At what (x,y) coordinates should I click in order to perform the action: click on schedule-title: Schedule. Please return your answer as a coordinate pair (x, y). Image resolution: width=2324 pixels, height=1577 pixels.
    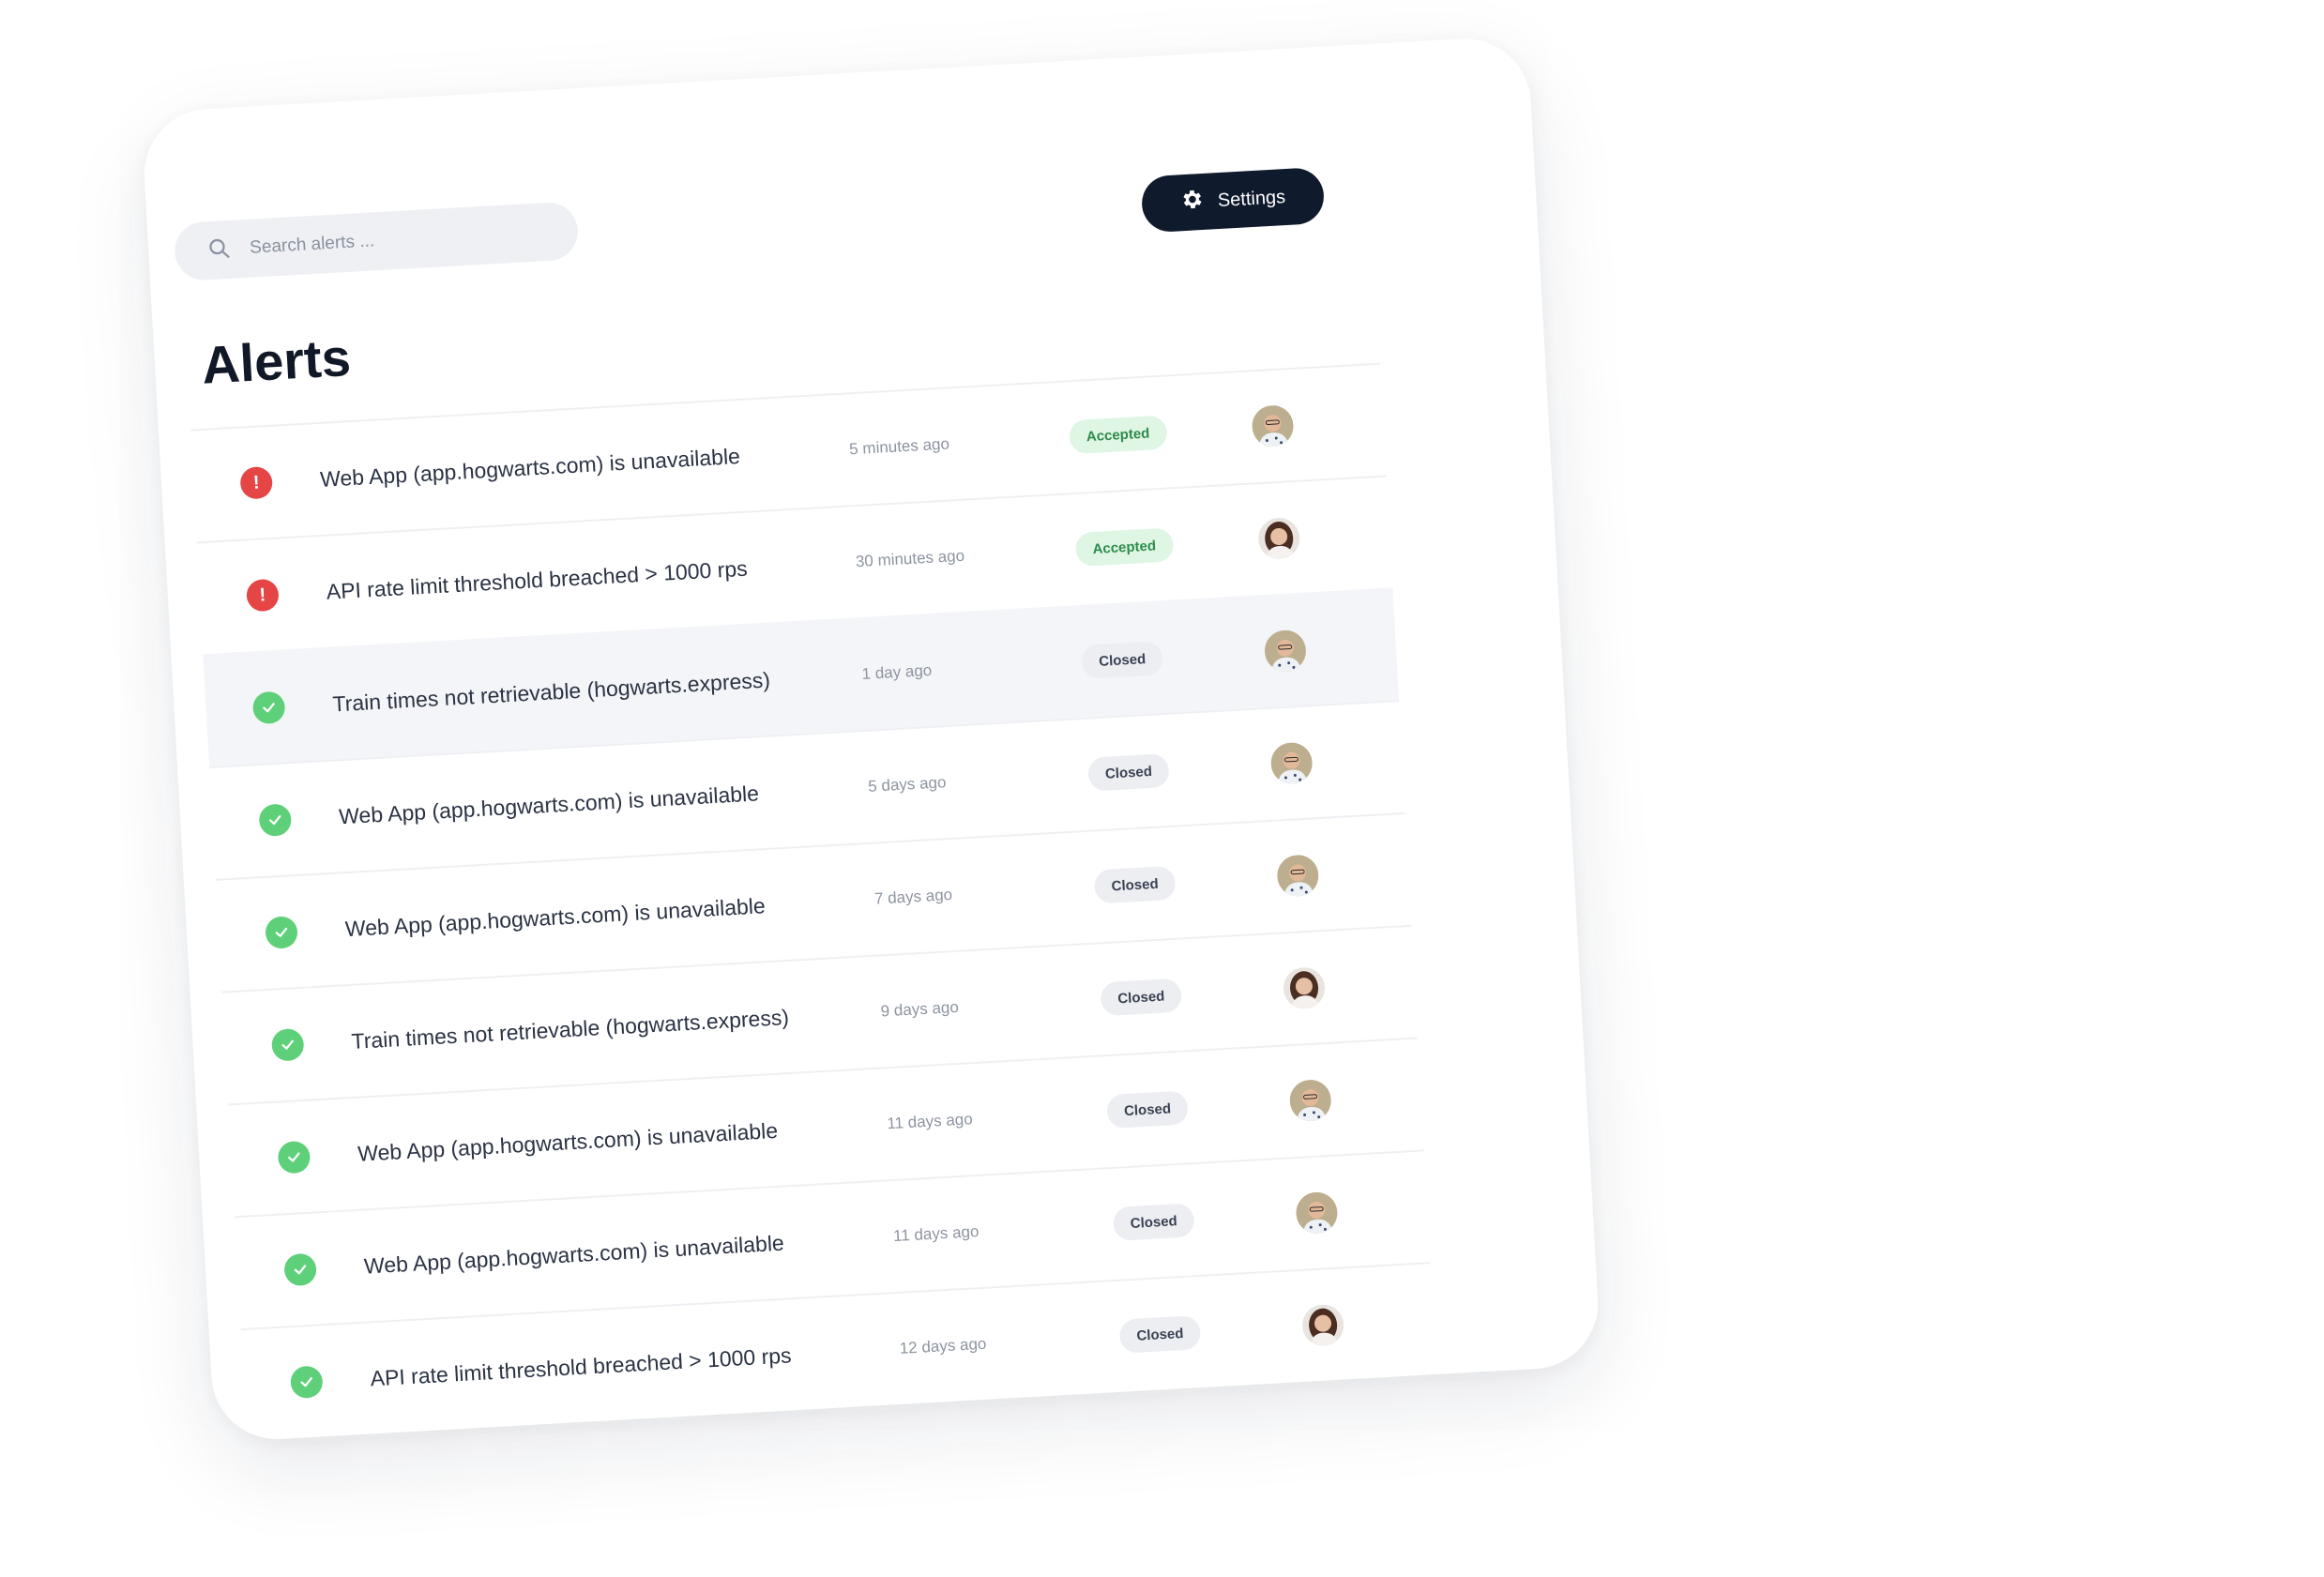
    Looking at the image, I should click on (1768, 302).